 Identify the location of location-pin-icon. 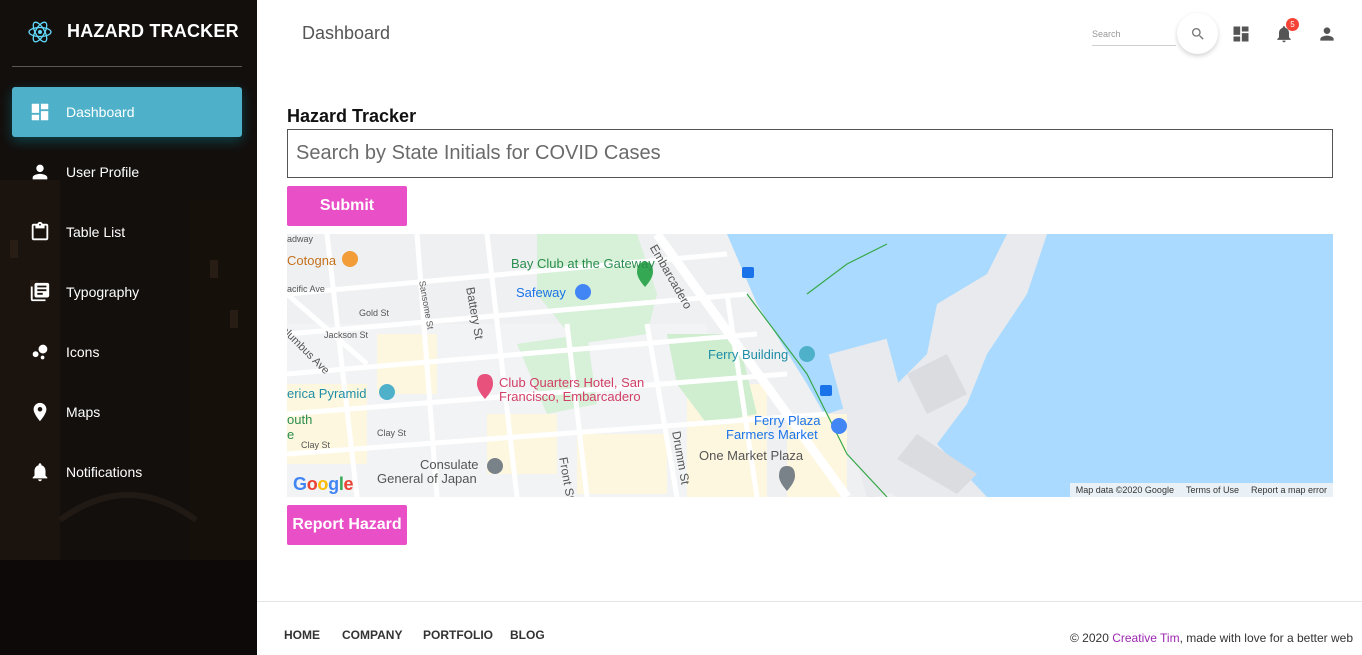
(40, 412).